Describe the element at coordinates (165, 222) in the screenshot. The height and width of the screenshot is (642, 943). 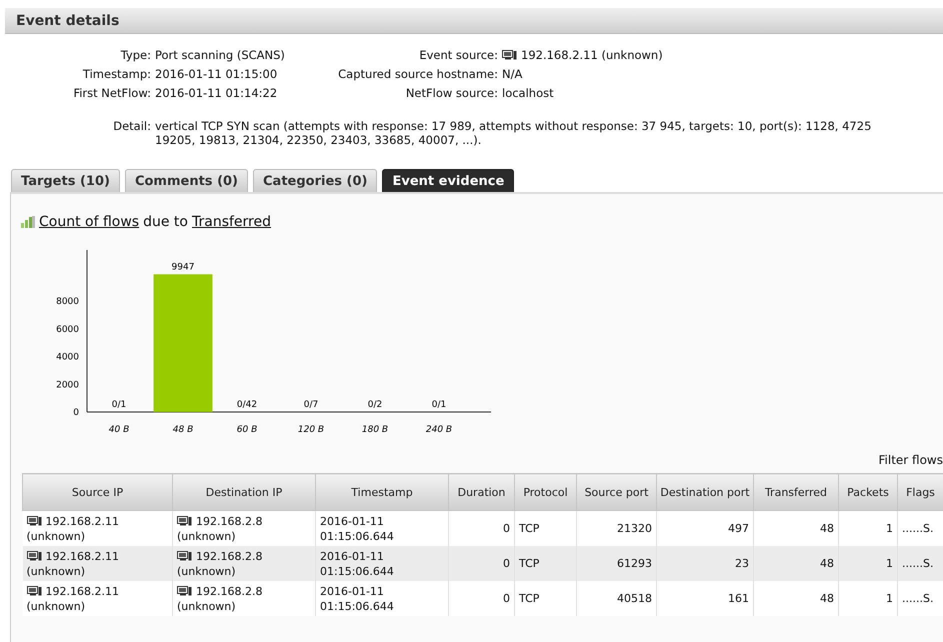
I see `title-text: due to` at that location.